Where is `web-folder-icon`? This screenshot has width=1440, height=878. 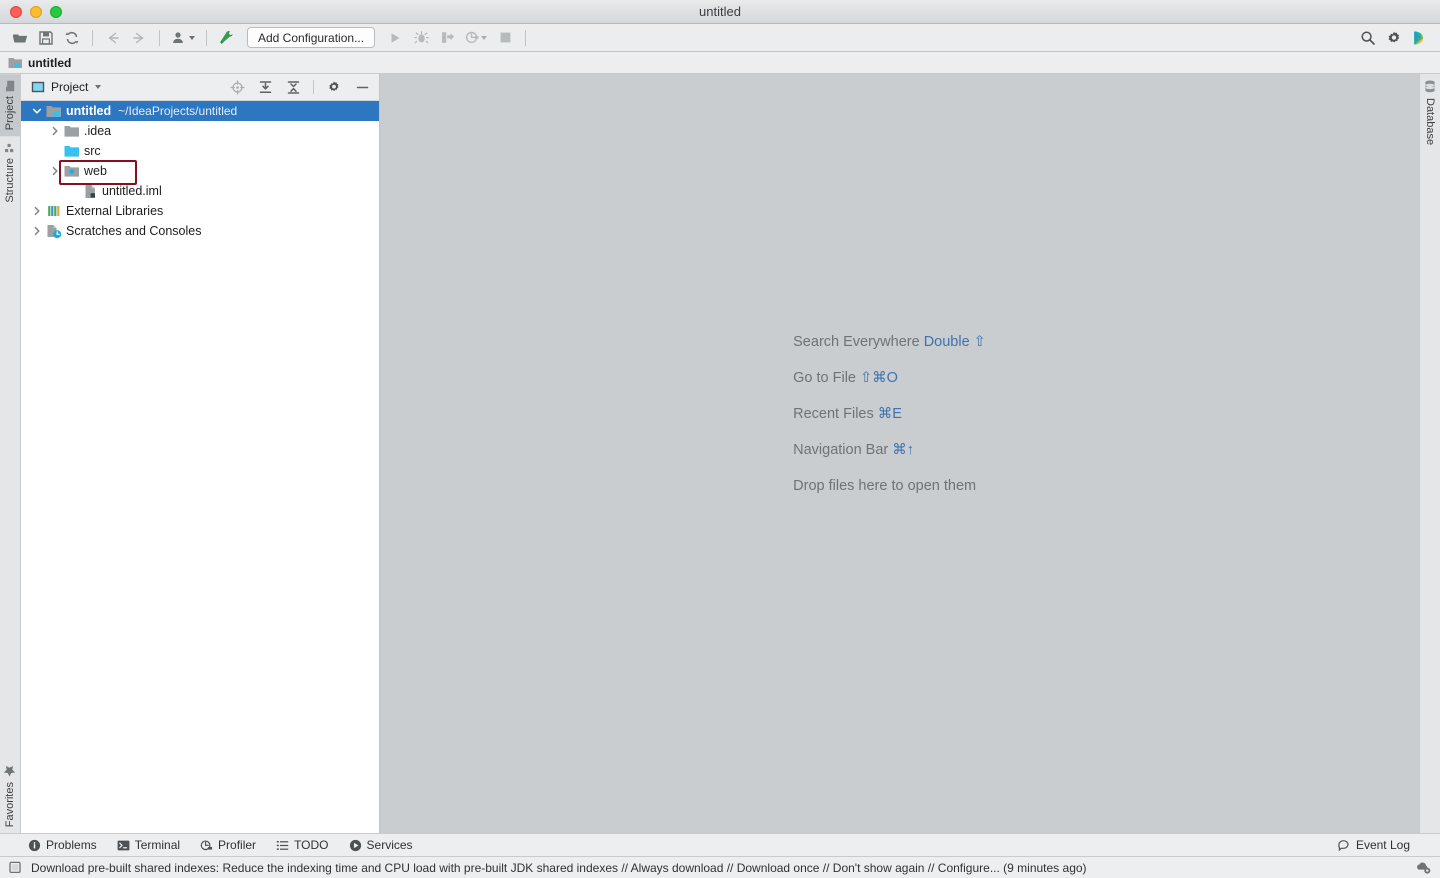
web-folder-icon is located at coordinates (72, 171).